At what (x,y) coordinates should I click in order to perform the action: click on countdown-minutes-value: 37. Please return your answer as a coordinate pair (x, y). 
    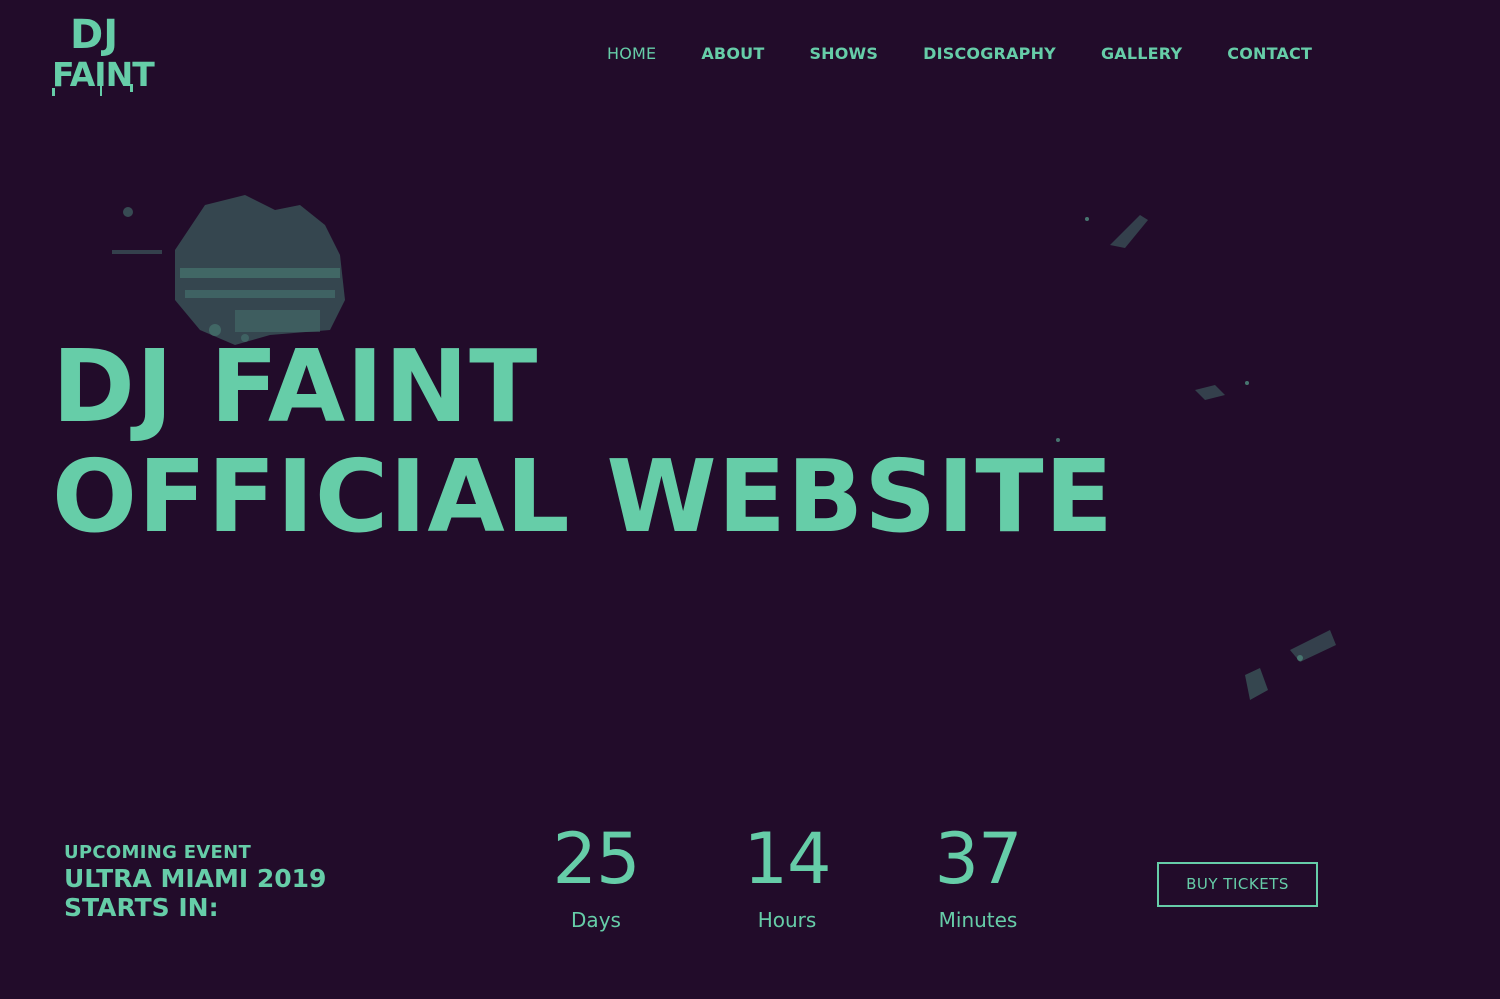
    Looking at the image, I should click on (978, 859).